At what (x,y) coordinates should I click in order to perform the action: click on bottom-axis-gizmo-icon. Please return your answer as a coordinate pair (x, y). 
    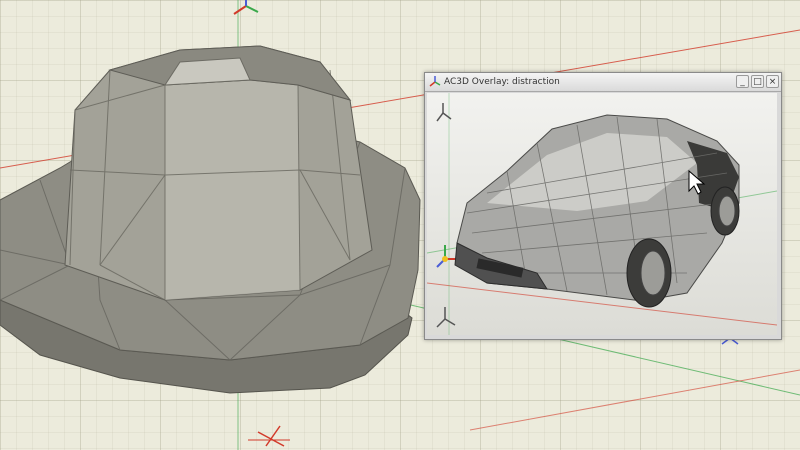
    Looking at the image, I should click on (446, 317).